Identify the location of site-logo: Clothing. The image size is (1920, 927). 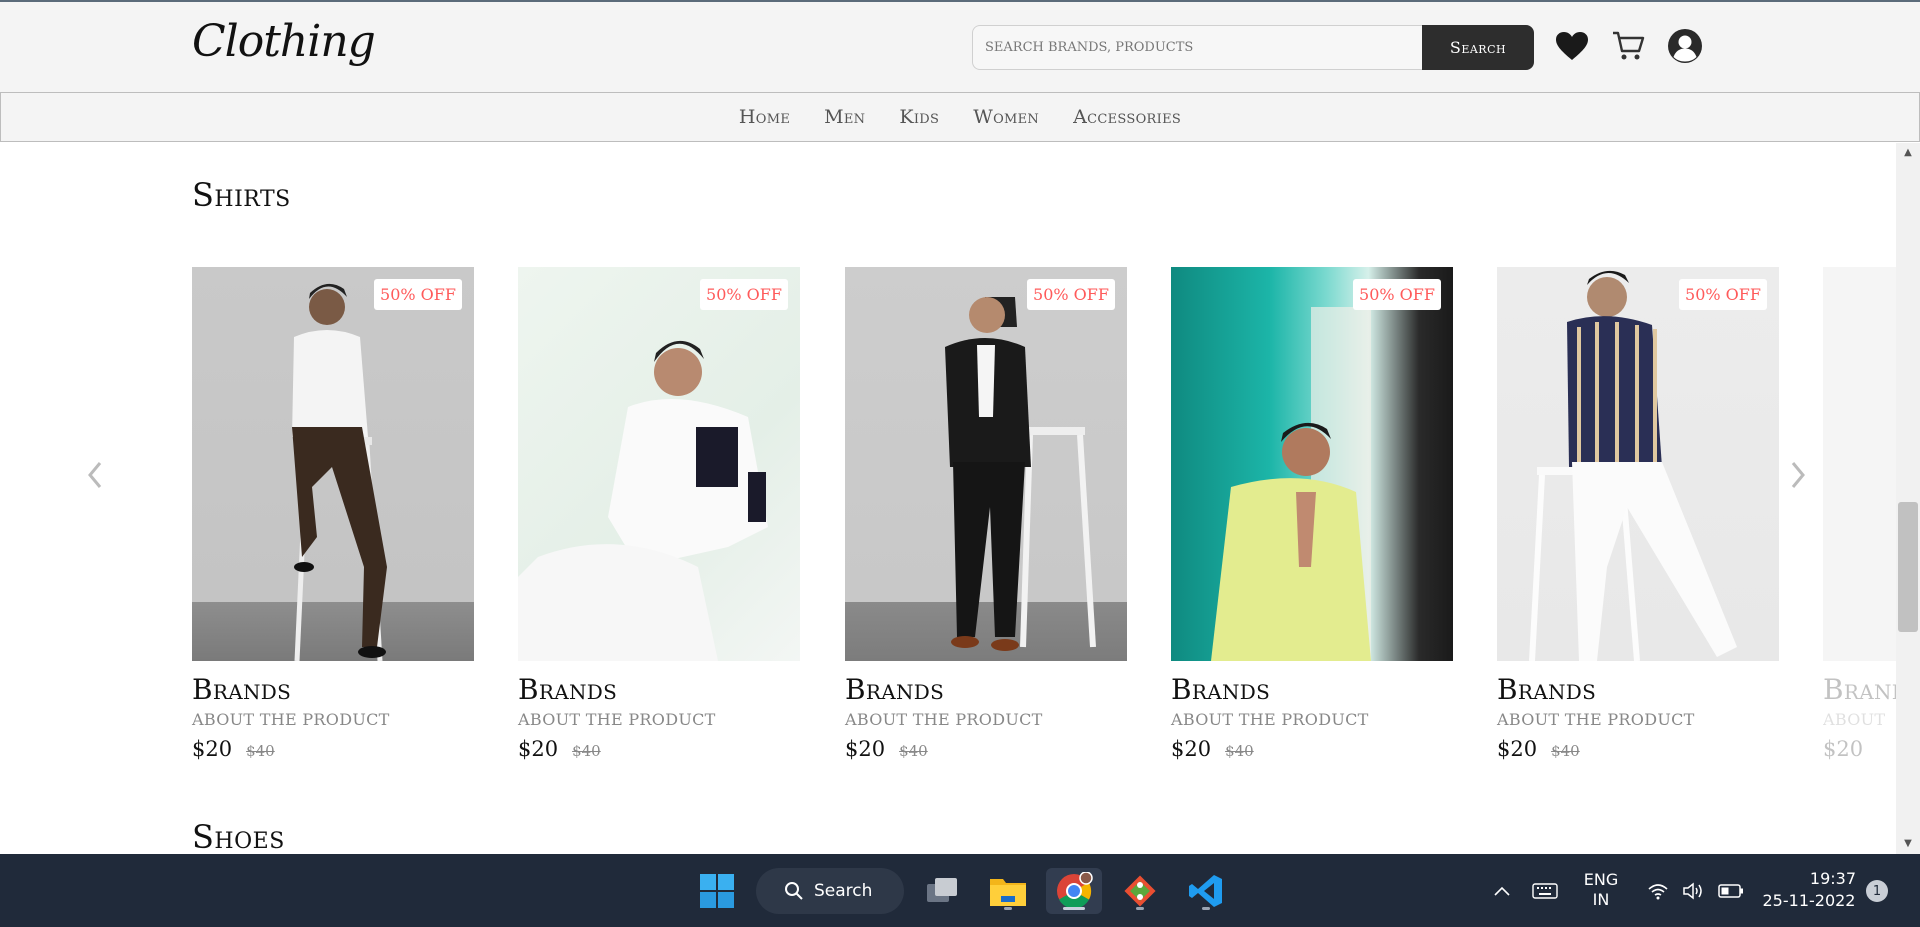
(284, 41).